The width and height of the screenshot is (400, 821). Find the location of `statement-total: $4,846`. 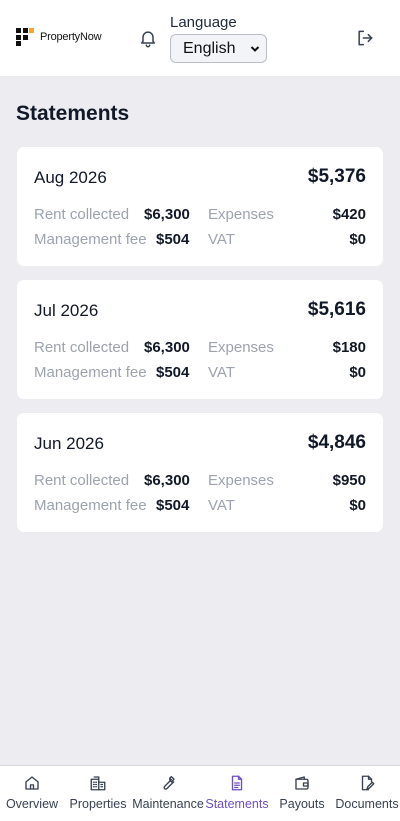

statement-total: $4,846 is located at coordinates (336, 442).